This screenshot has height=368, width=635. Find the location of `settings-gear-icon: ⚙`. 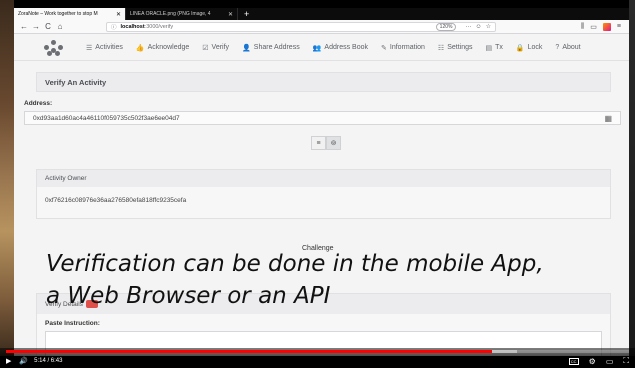

settings-gear-icon: ⚙ is located at coordinates (592, 361).